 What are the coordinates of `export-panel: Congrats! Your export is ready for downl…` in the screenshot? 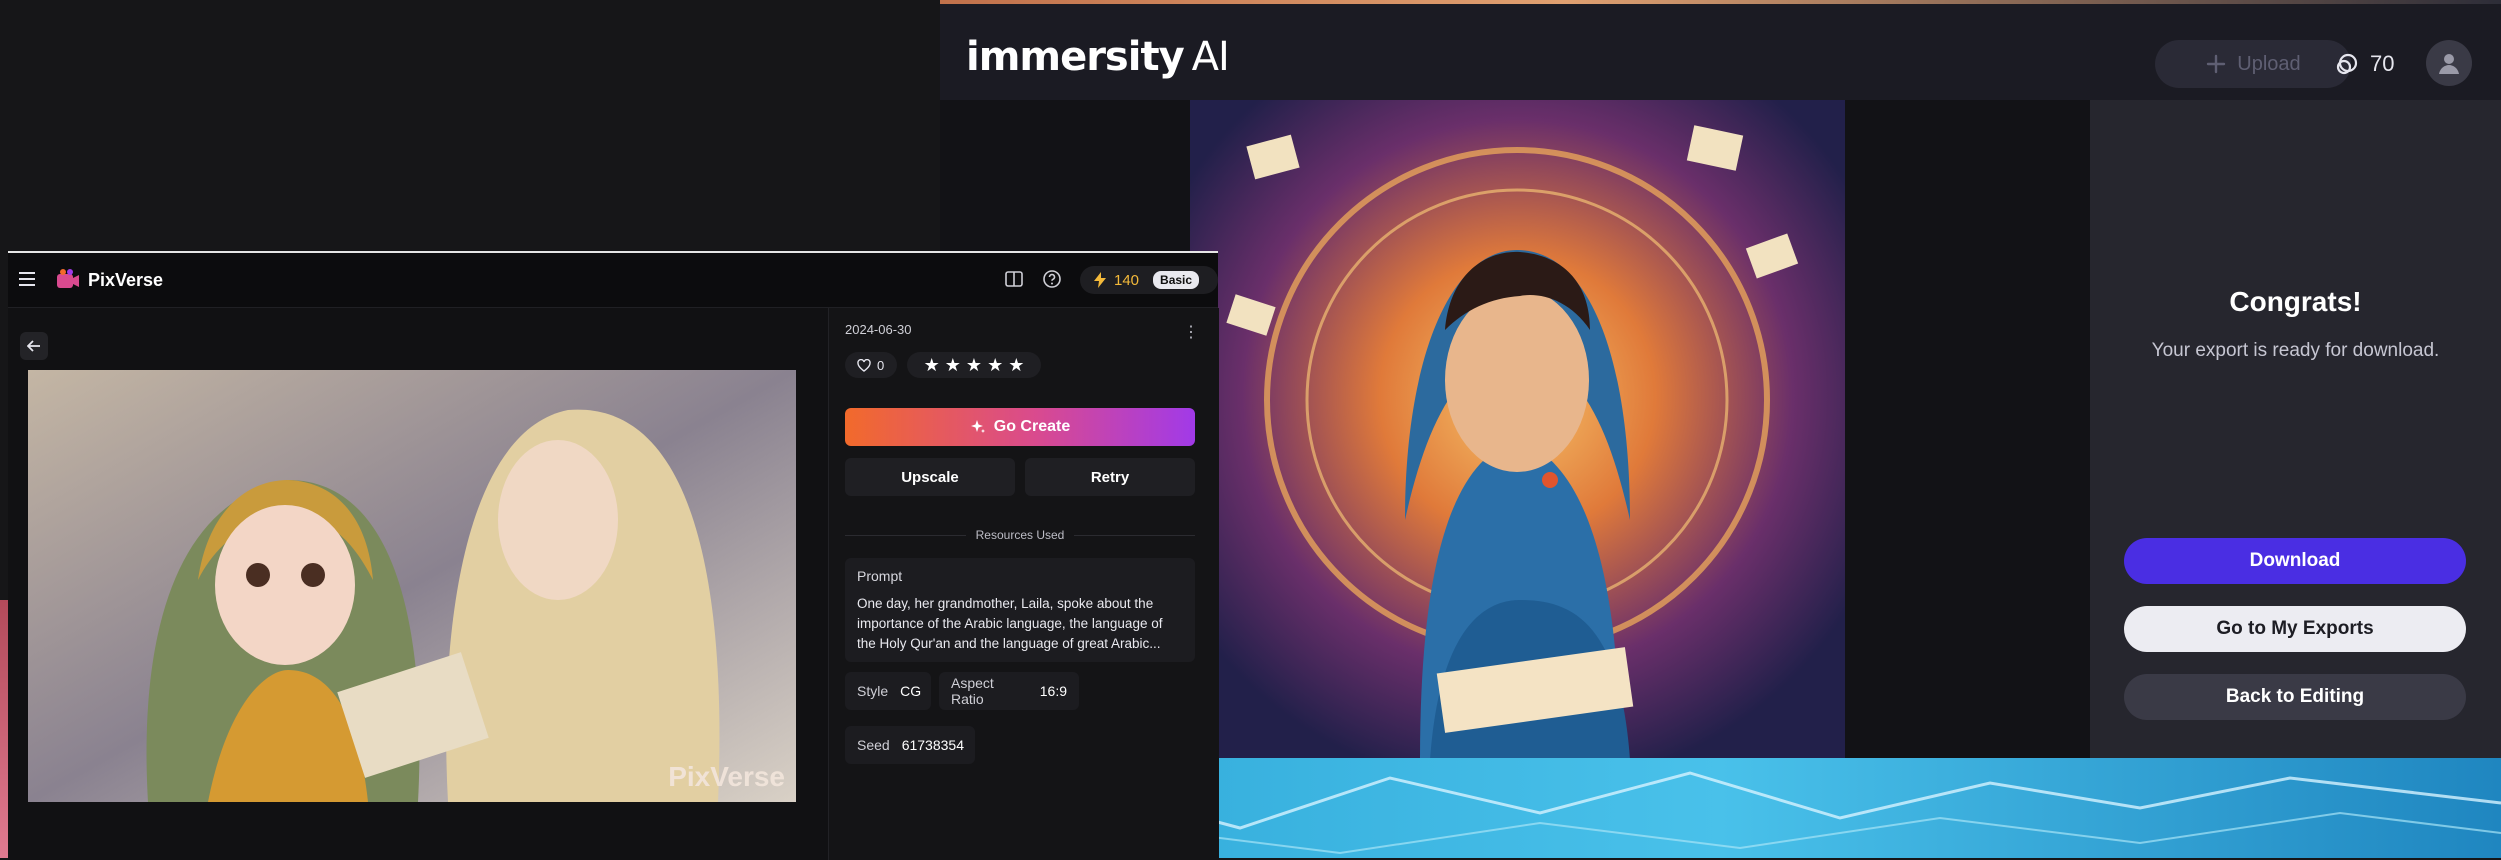 It's located at (2295, 429).